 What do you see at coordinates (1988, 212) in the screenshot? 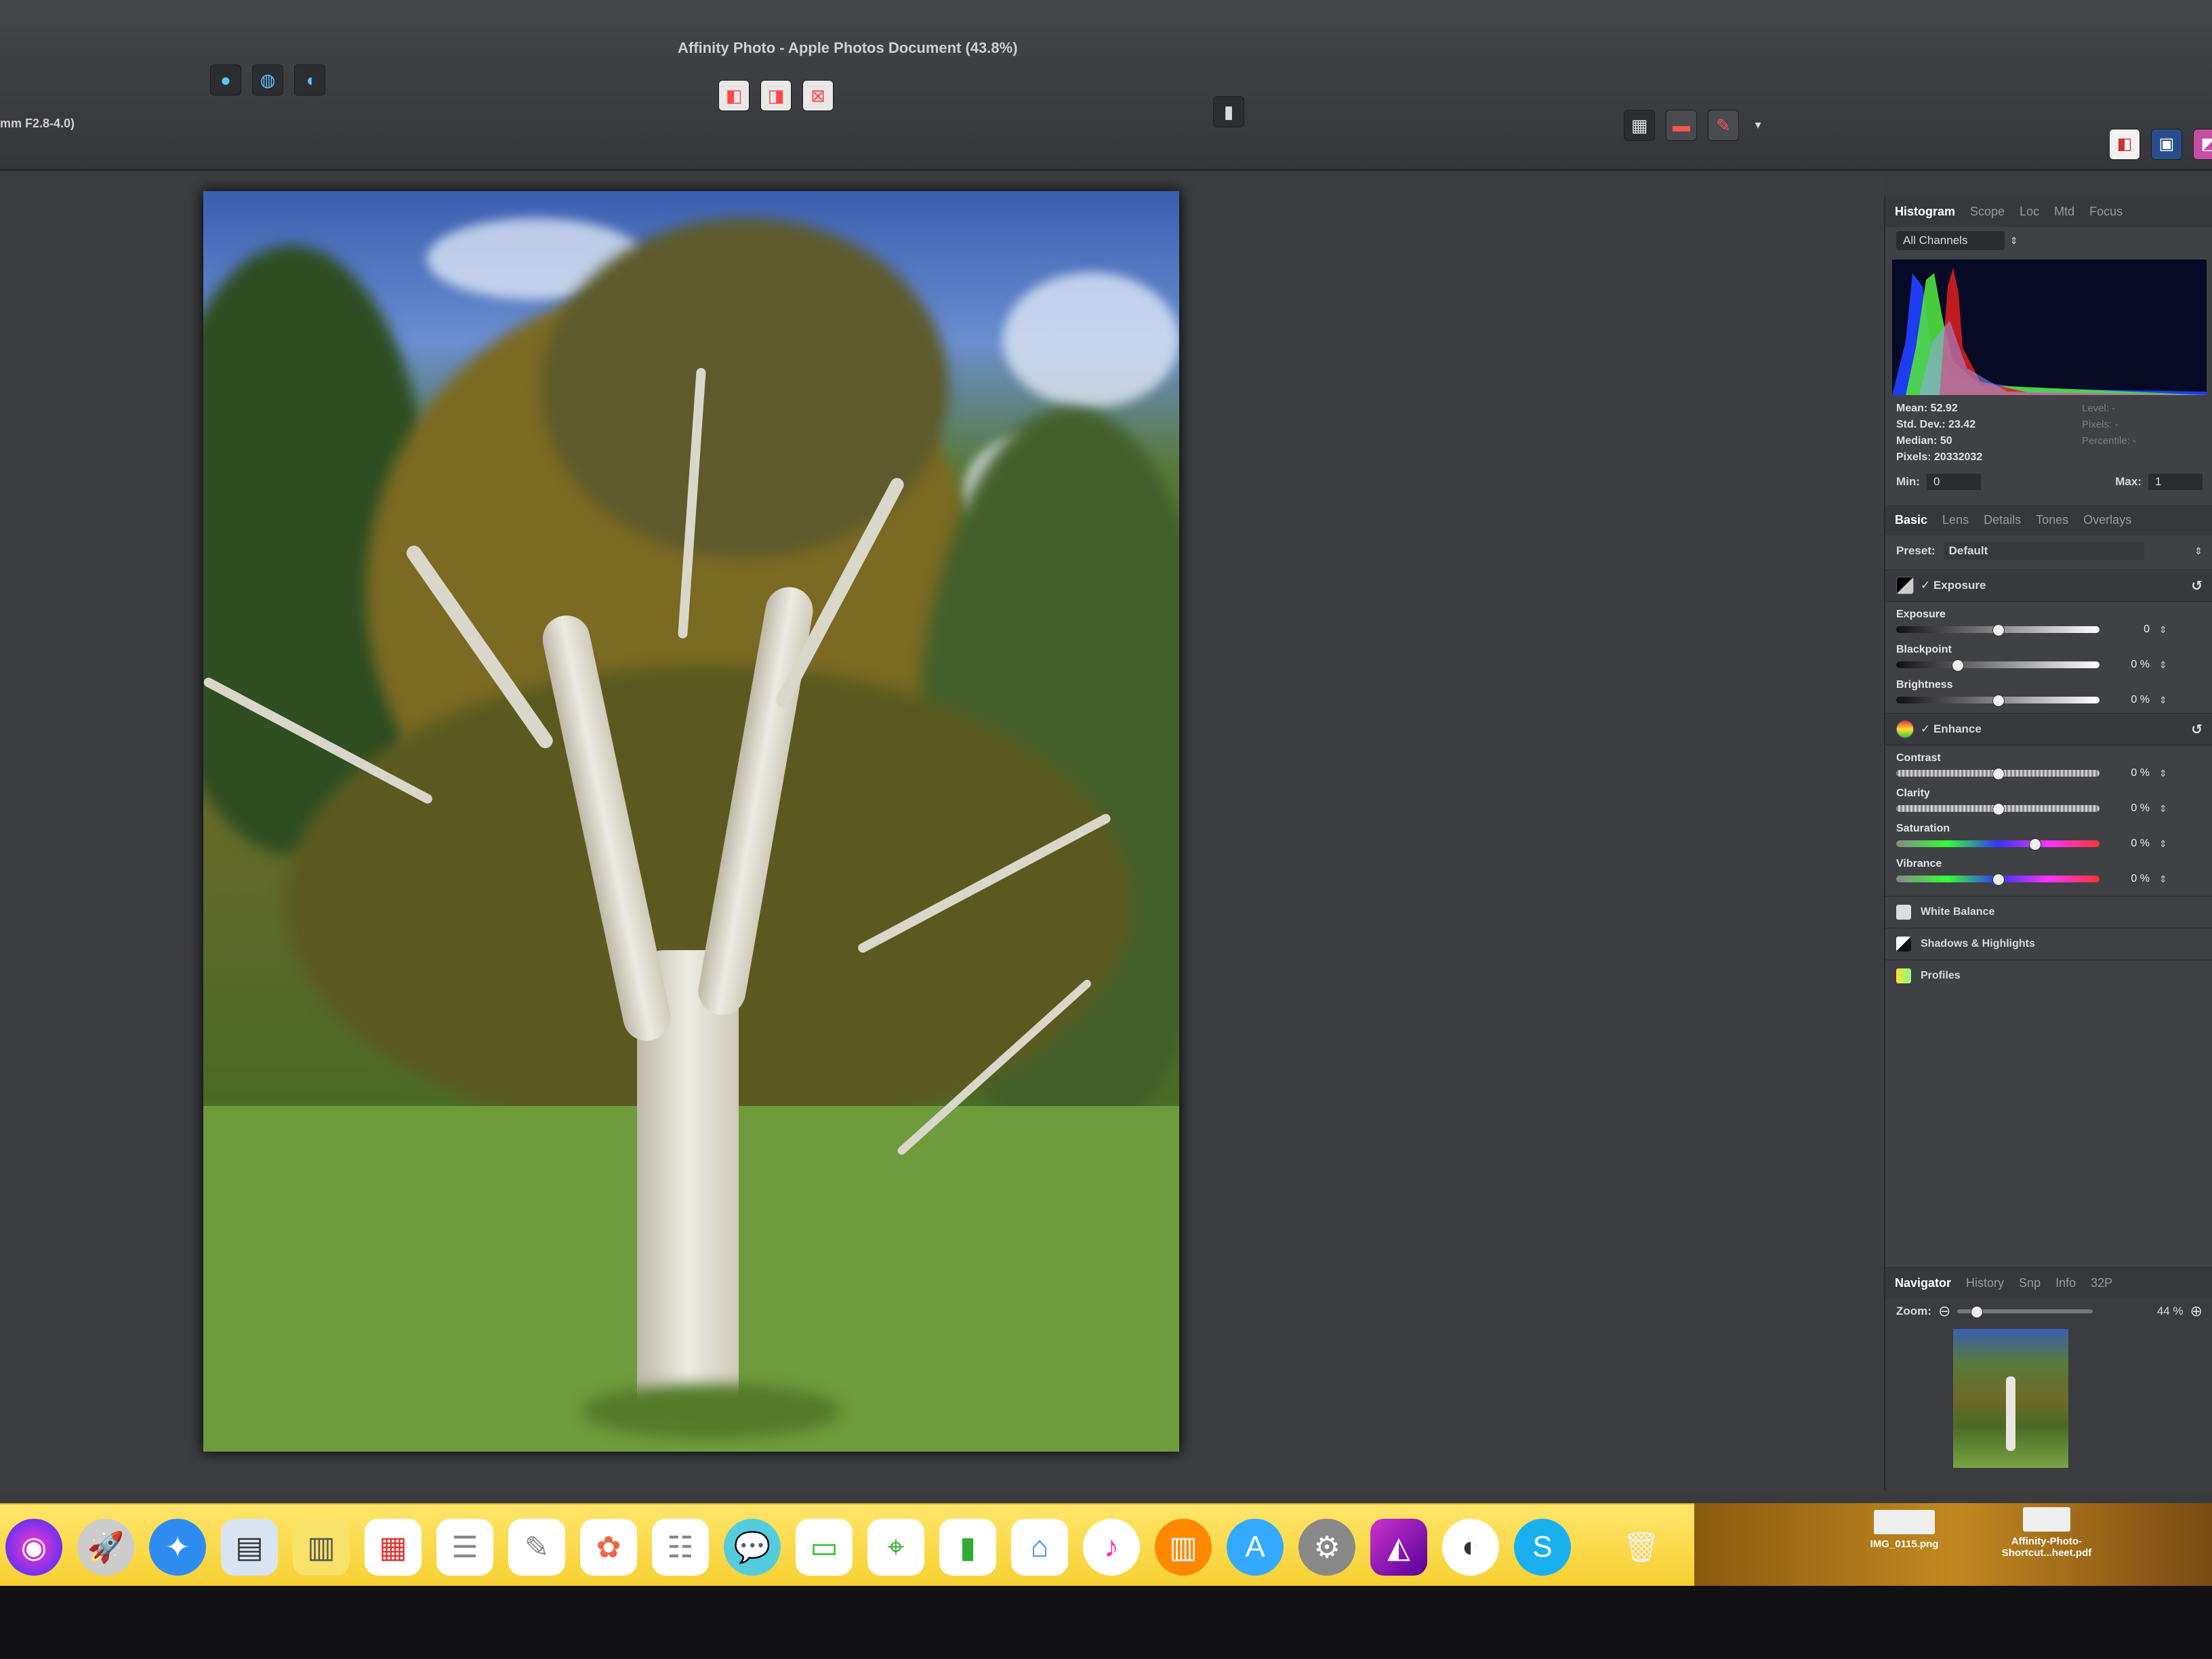
I see `tab-scope: Scope` at bounding box center [1988, 212].